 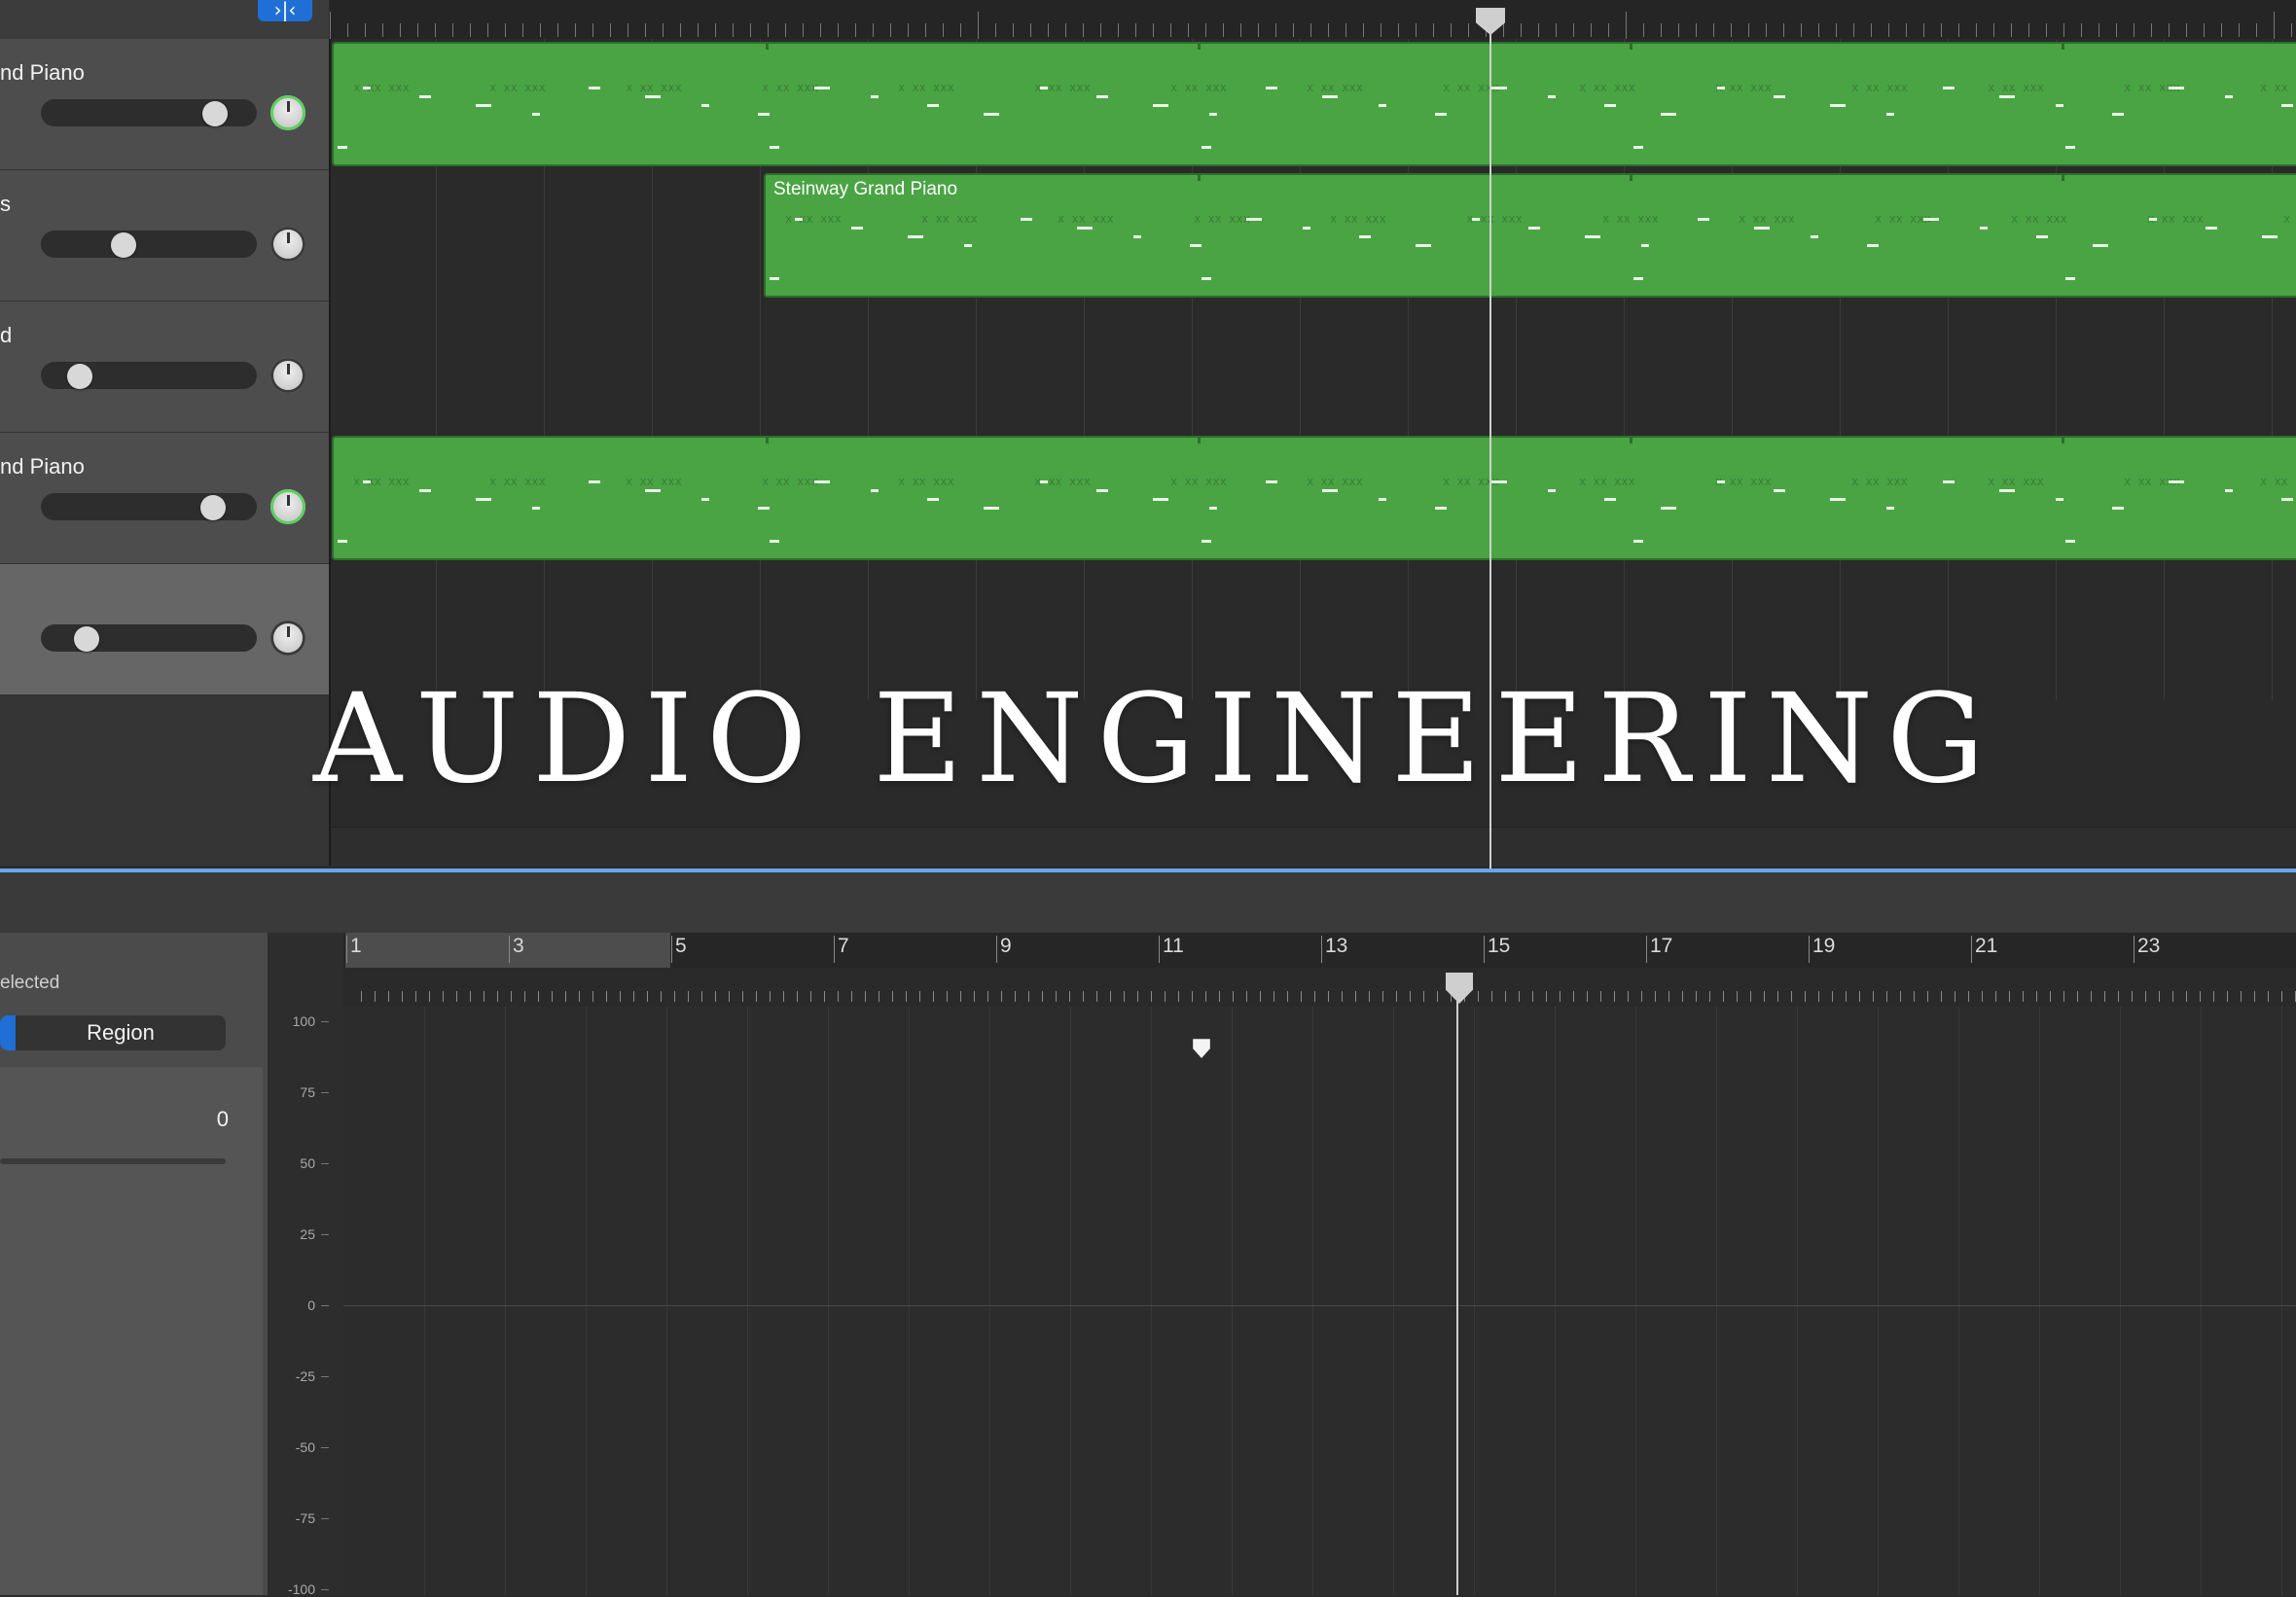 I want to click on track-header: d, so click(x=164, y=368).